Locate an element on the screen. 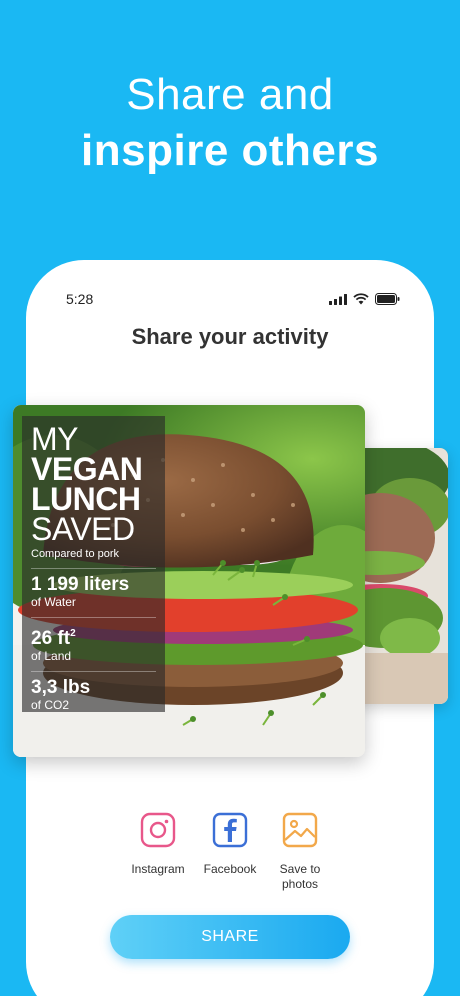  stat-co2-value: 3,3 lbs is located at coordinates (61, 687).